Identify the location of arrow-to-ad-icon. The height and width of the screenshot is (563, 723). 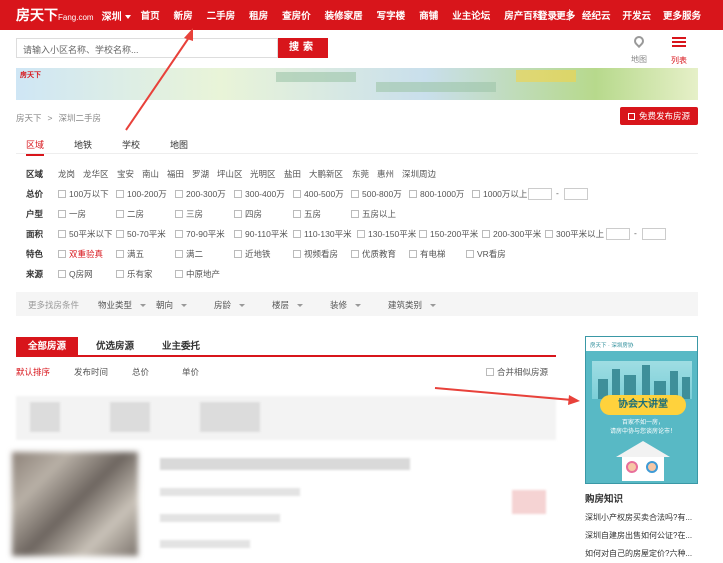
(507, 396).